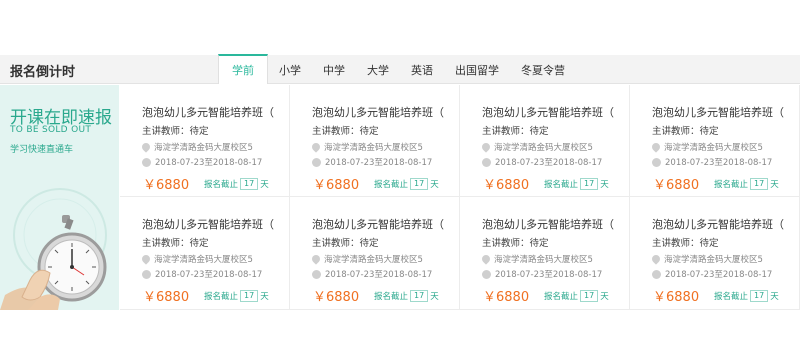 The image size is (800, 356). What do you see at coordinates (53, 249) in the screenshot?
I see `stopwatch-icon` at bounding box center [53, 249].